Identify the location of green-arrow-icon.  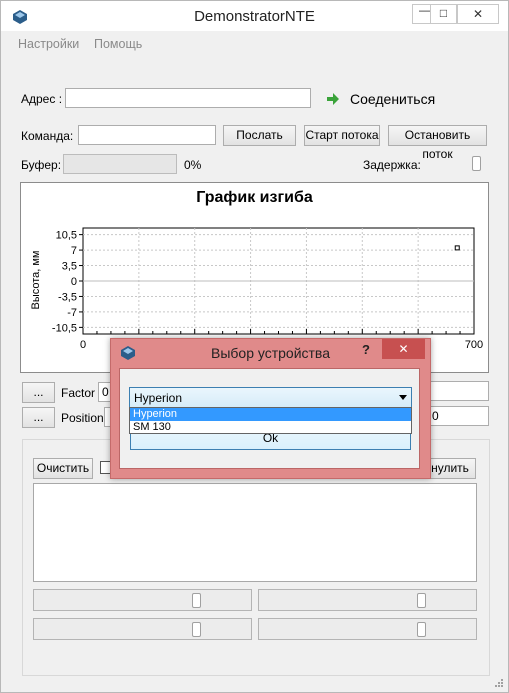
(333, 99).